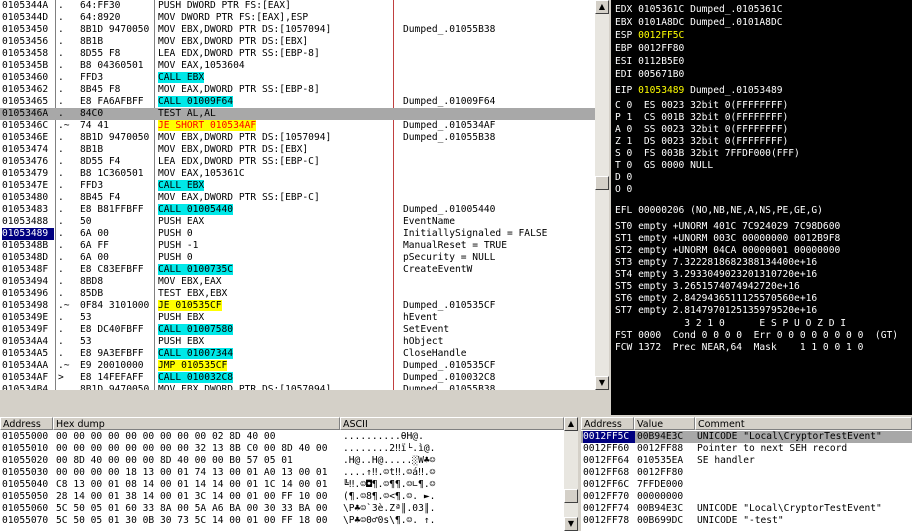 The height and width of the screenshot is (531, 912). What do you see at coordinates (297, 66) in the screenshot?
I see `disasm-row: 0105345B. B8 04360501 MOV EAX,1053604` at bounding box center [297, 66].